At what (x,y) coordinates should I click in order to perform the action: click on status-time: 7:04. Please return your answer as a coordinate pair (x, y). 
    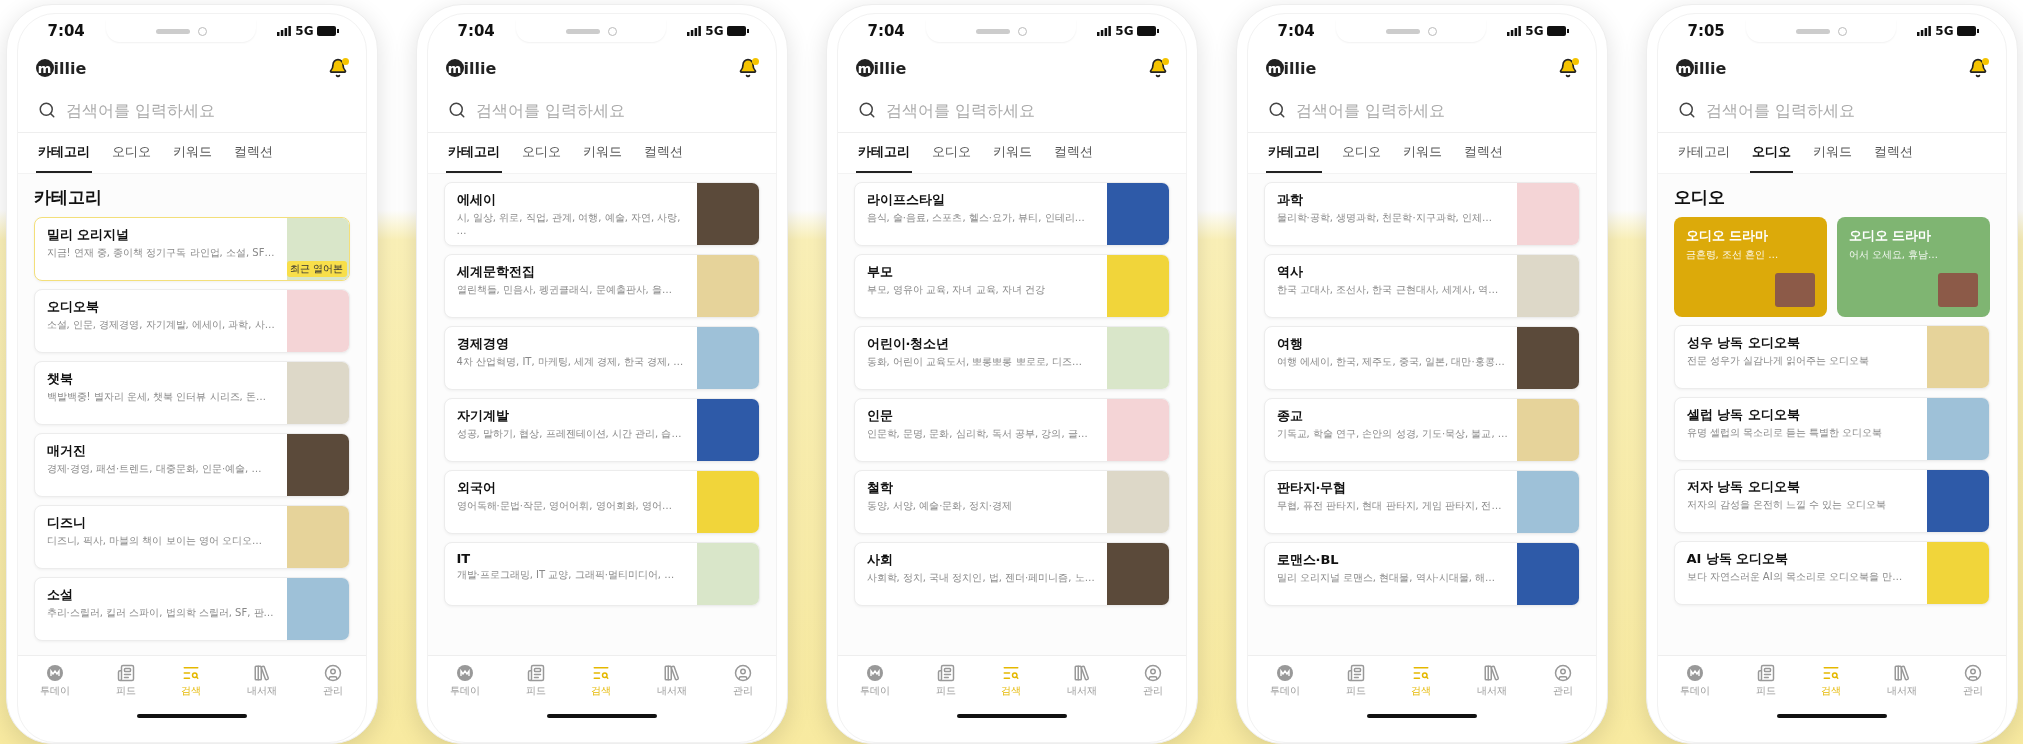
    Looking at the image, I should click on (1296, 31).